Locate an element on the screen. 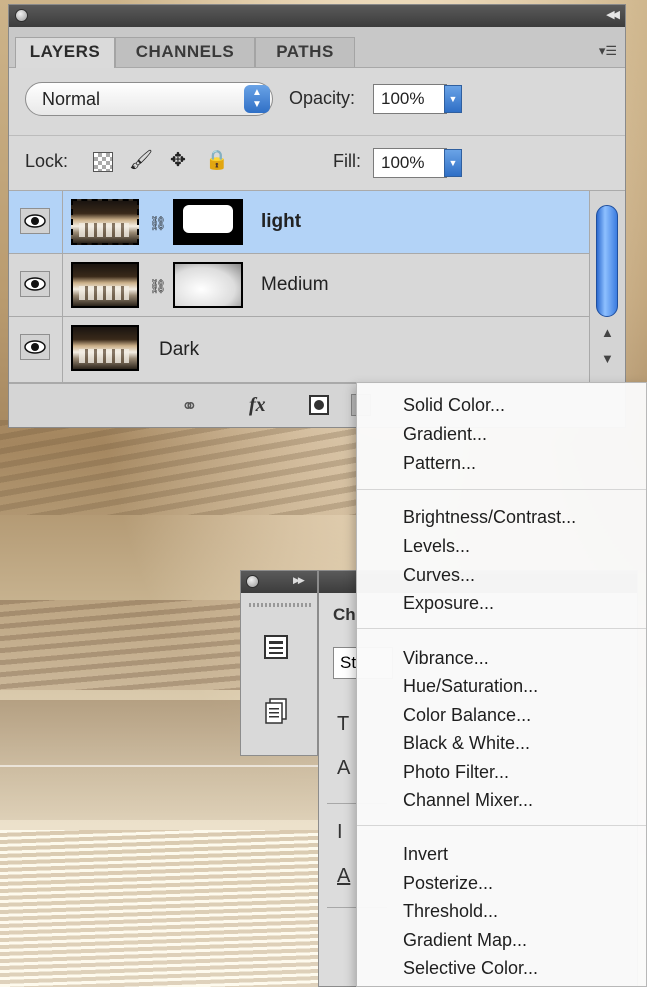 The height and width of the screenshot is (987, 647). scrollbar-thumb is located at coordinates (607, 261).